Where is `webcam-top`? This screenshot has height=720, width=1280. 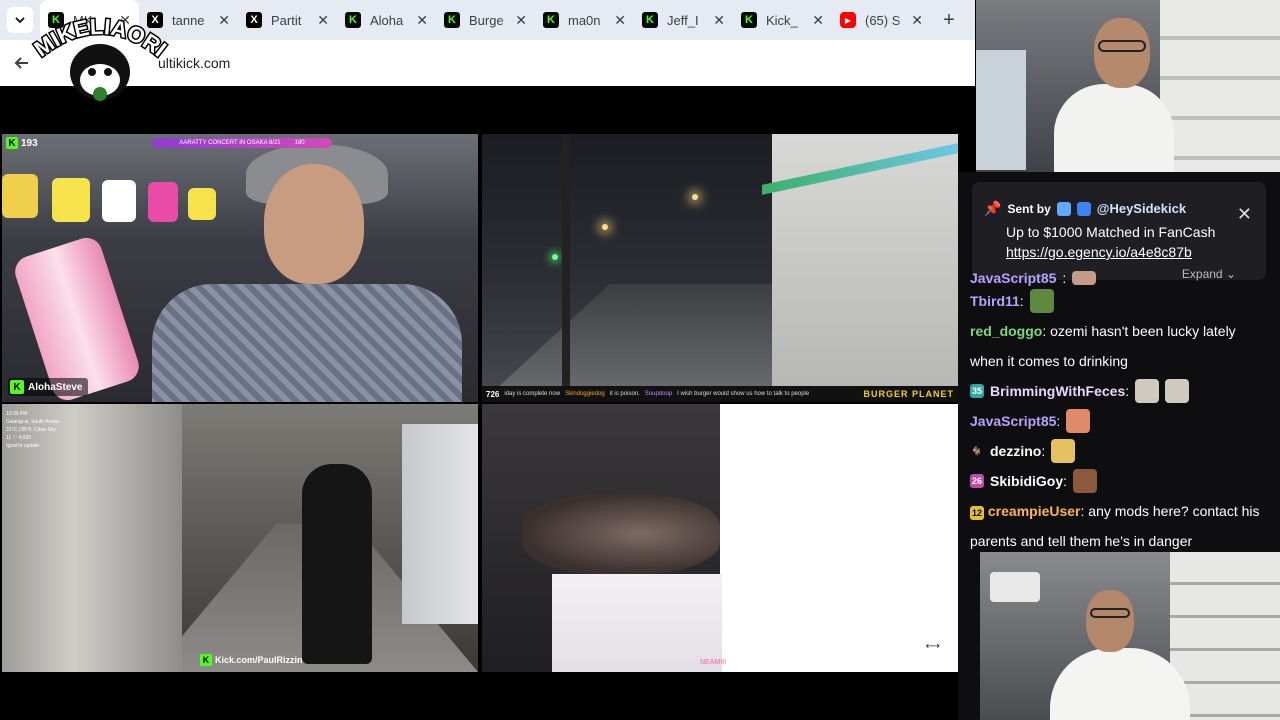 webcam-top is located at coordinates (1128, 86).